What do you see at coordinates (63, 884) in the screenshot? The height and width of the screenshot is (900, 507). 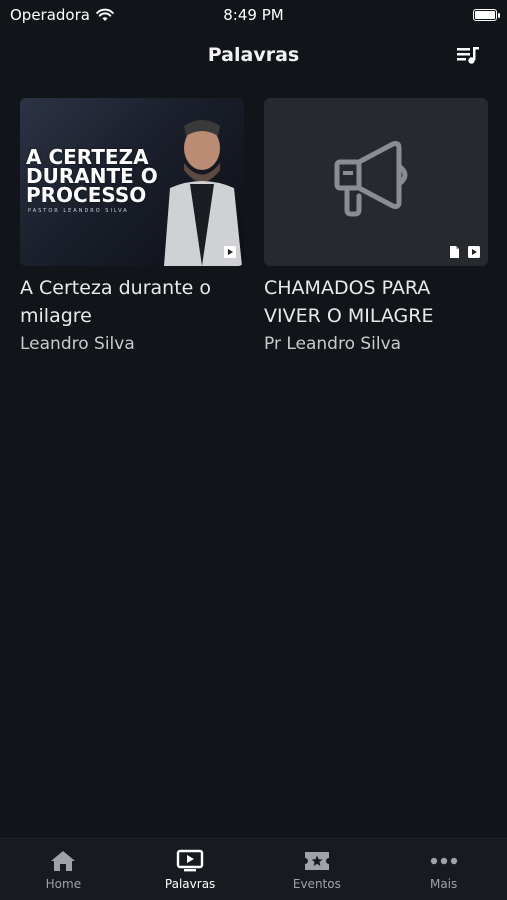 I see `tab-label: Home` at bounding box center [63, 884].